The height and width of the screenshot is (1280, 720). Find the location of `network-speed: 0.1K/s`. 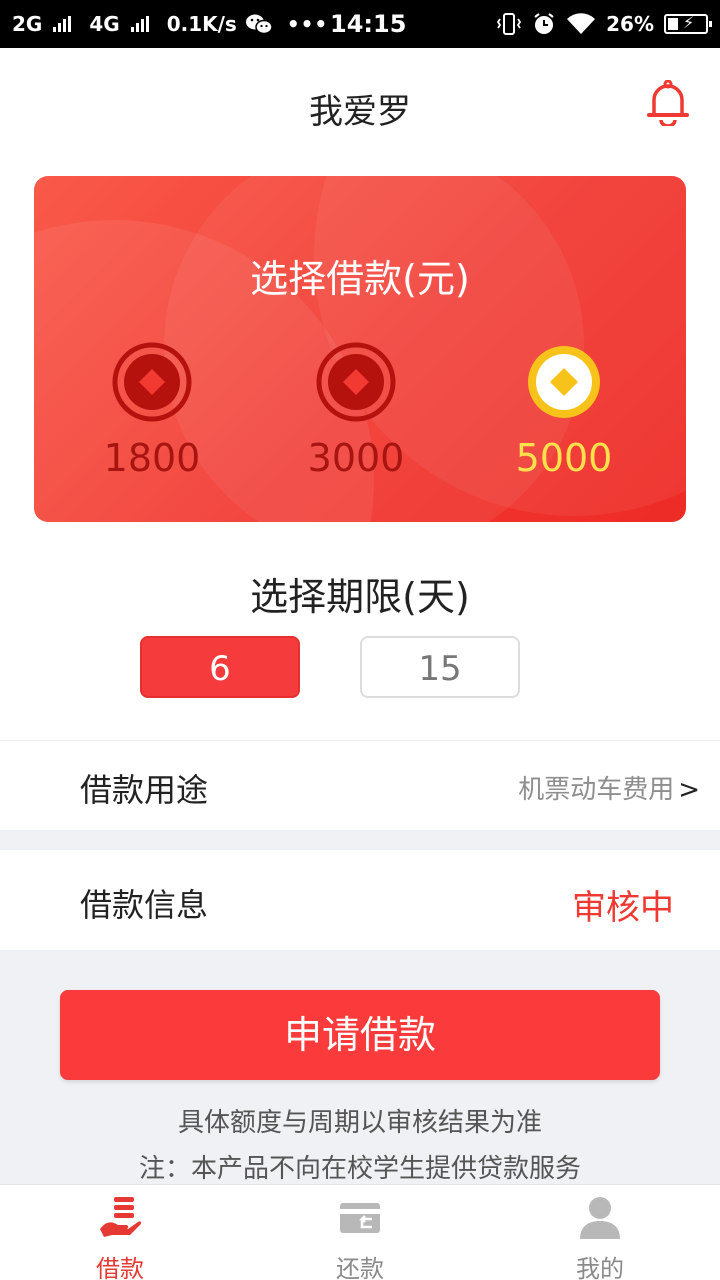

network-speed: 0.1K/s is located at coordinates (201, 24).